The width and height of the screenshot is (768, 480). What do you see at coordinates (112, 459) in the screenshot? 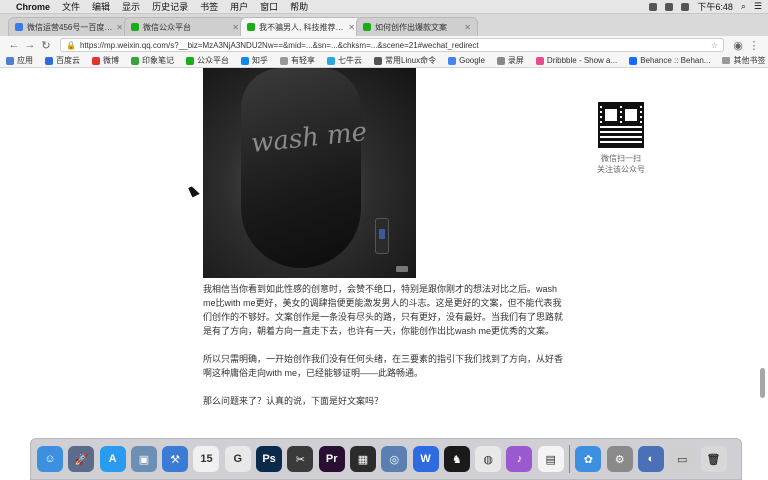
I see `app-store-icon: A` at bounding box center [112, 459].